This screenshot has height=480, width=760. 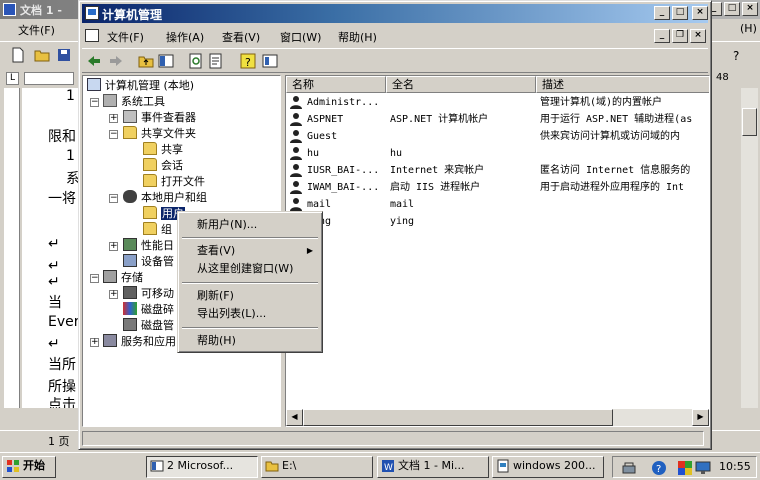 I want to click on ctx-new-window: 从这里创建窗口(W), so click(x=250, y=269).